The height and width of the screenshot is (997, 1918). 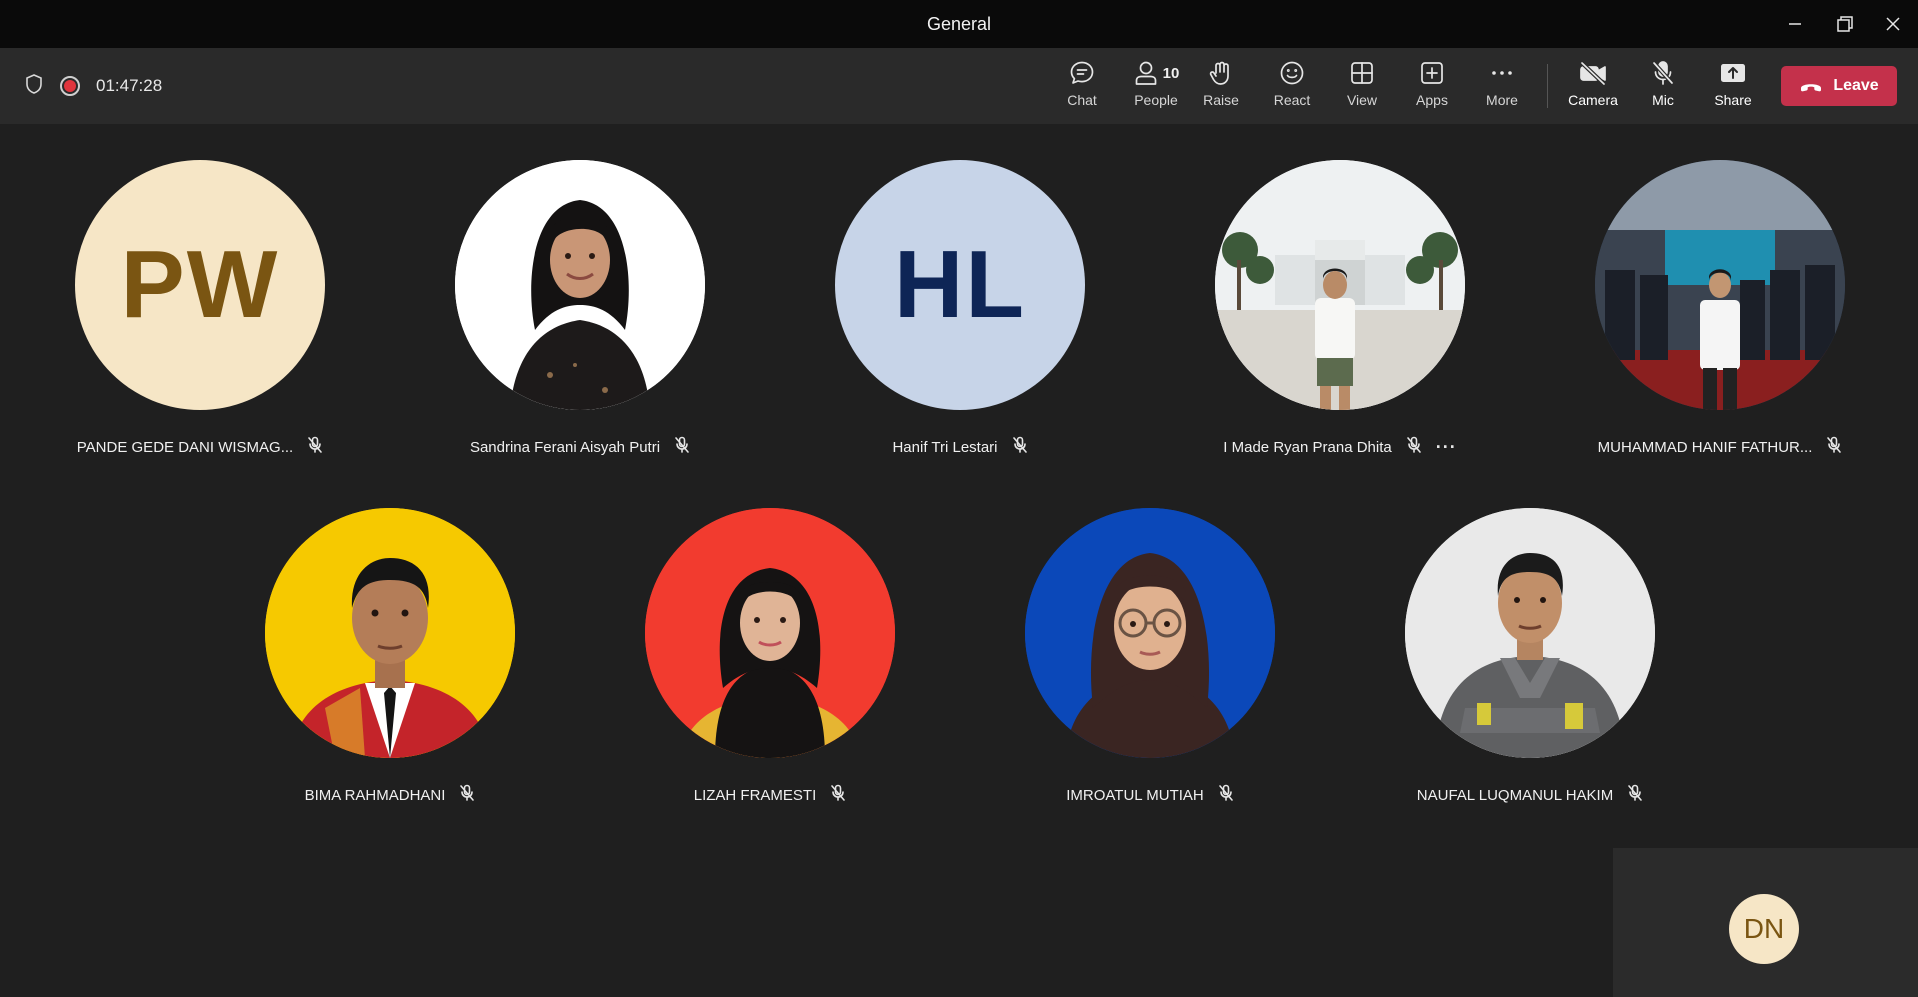 What do you see at coordinates (1292, 87) in the screenshot?
I see `react-button: React` at bounding box center [1292, 87].